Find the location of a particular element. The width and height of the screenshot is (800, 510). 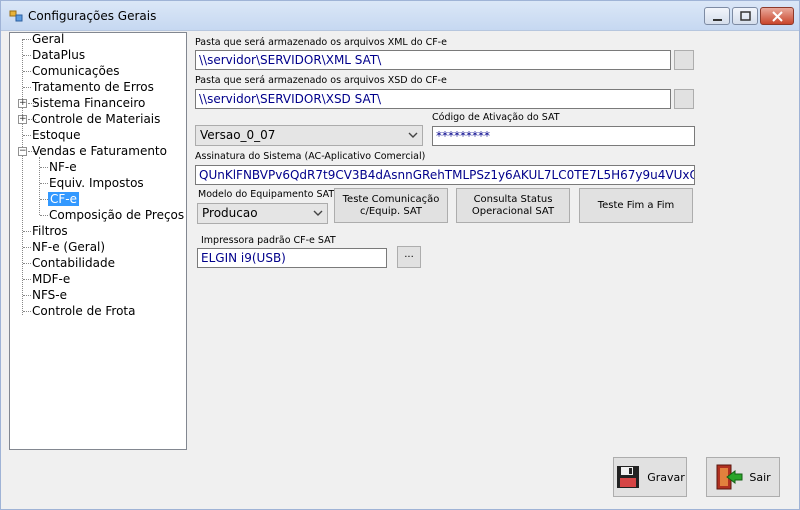

tree-item-comunicacoes: Comunicações is located at coordinates (75, 71).